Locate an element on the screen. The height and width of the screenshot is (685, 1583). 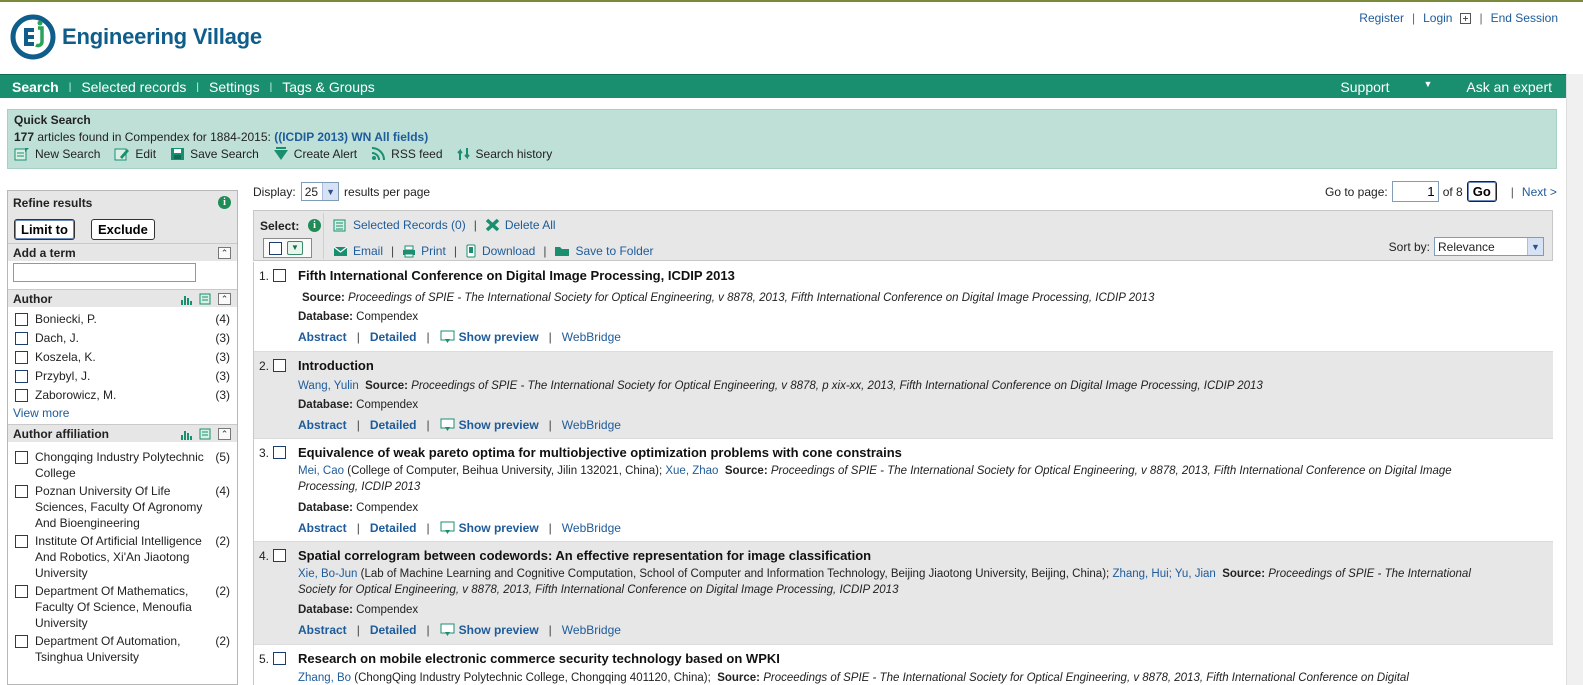
search-query: ((ICDIP 2013) WN All fields) is located at coordinates (351, 137).